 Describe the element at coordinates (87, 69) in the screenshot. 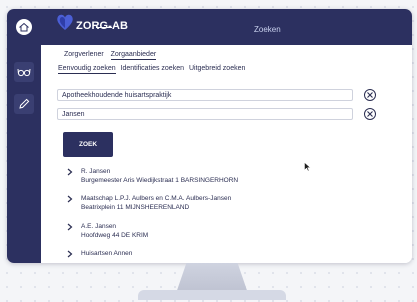

I see `tab-eenvoudig-zoeken: Eenvoudig zoeken` at that location.